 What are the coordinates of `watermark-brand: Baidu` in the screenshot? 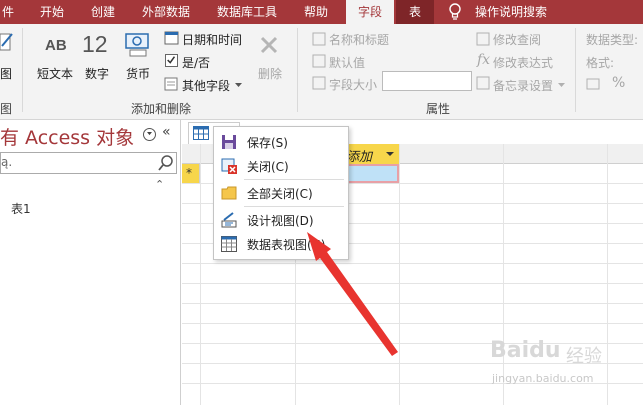 It's located at (525, 350).